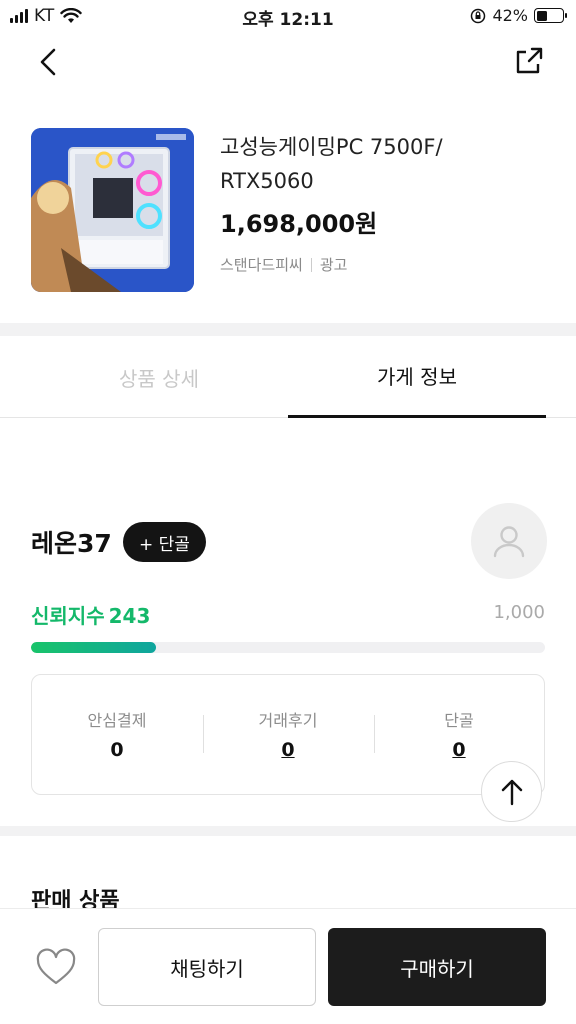 The image size is (576, 1024). Describe the element at coordinates (288, 720) in the screenshot. I see `stat-label: 거래후기` at that location.